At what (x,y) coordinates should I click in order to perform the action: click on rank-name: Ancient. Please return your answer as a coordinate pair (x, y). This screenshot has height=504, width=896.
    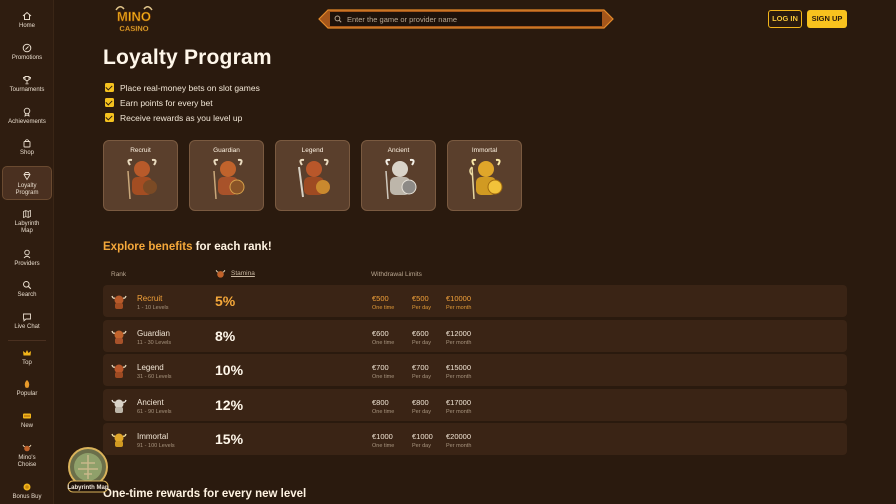
    Looking at the image, I should click on (150, 402).